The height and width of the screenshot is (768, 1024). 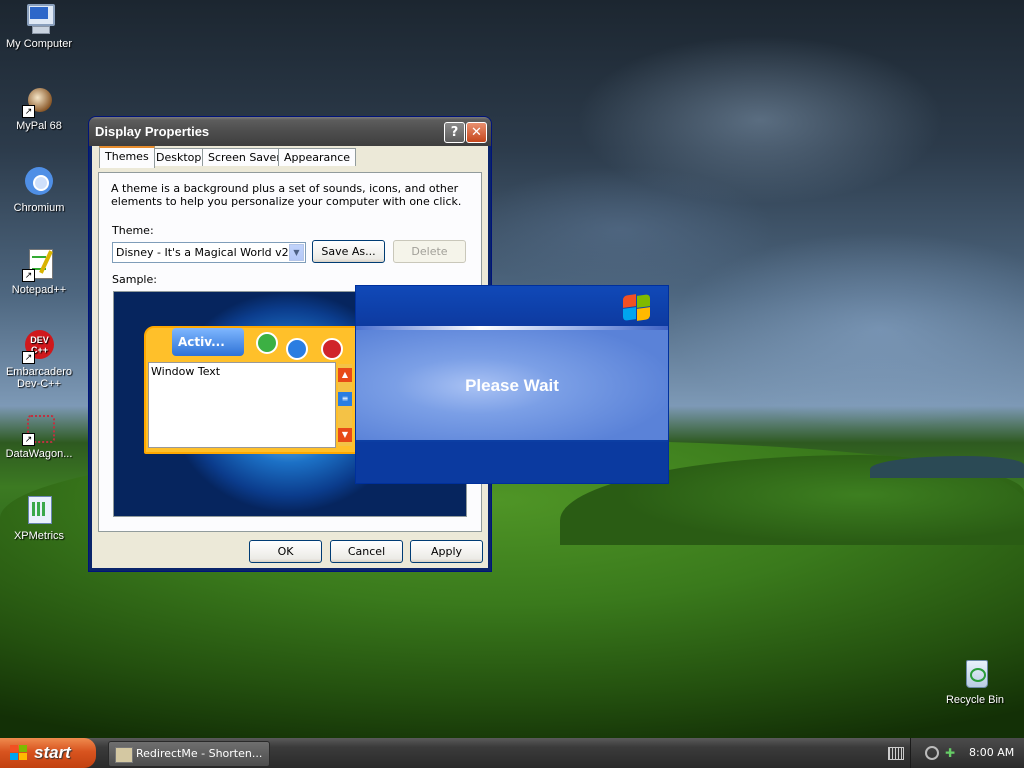 What do you see at coordinates (476, 132) in the screenshot?
I see `close-button: ✕` at bounding box center [476, 132].